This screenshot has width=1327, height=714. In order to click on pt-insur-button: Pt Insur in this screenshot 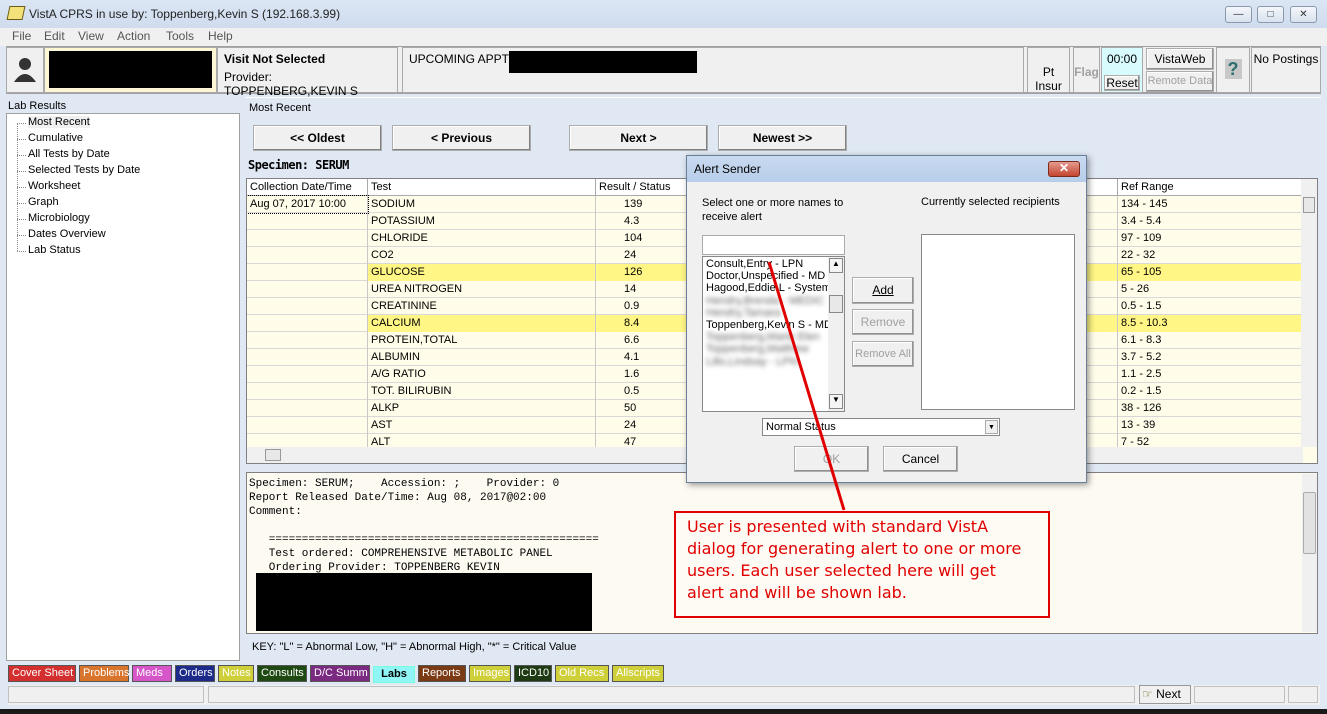, I will do `click(1048, 70)`.